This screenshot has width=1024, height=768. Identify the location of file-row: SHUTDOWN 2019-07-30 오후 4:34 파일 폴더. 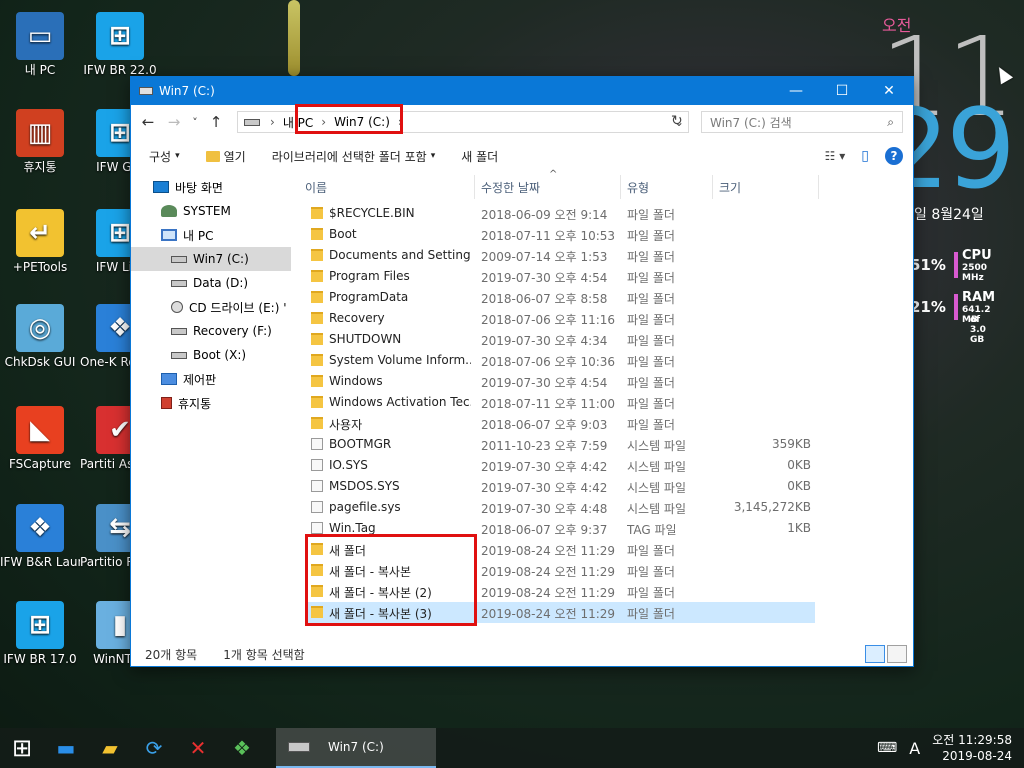
(561, 339).